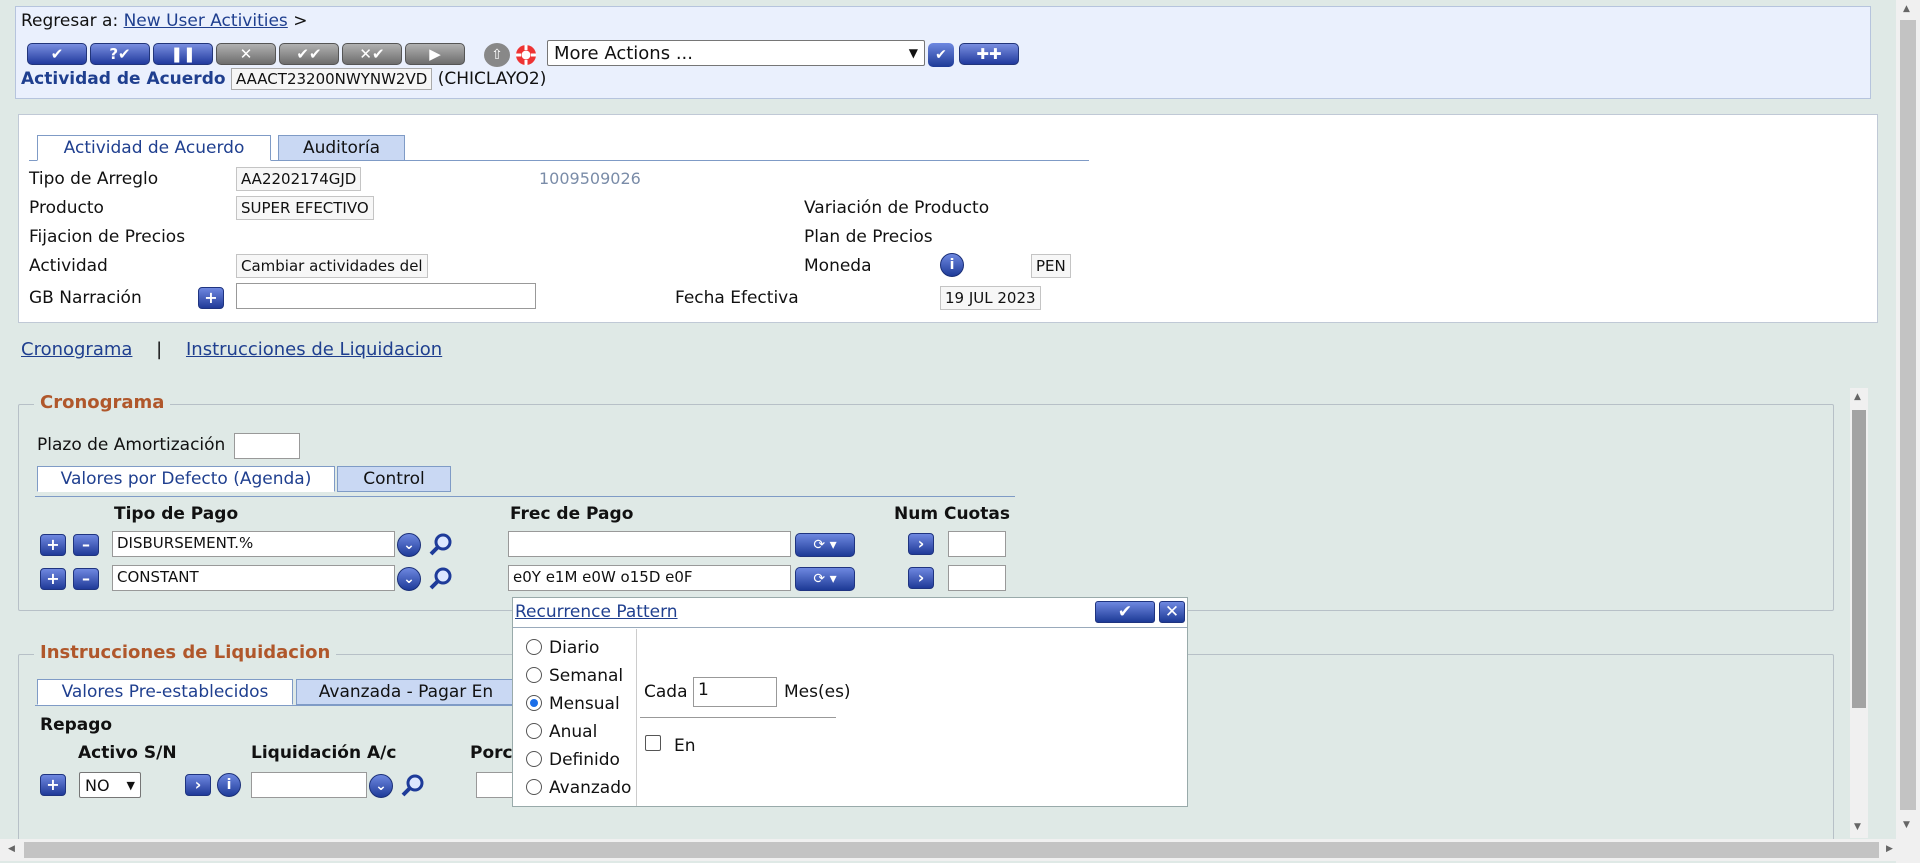 This screenshot has height=863, width=1920. I want to click on back-link: New User Activities, so click(206, 21).